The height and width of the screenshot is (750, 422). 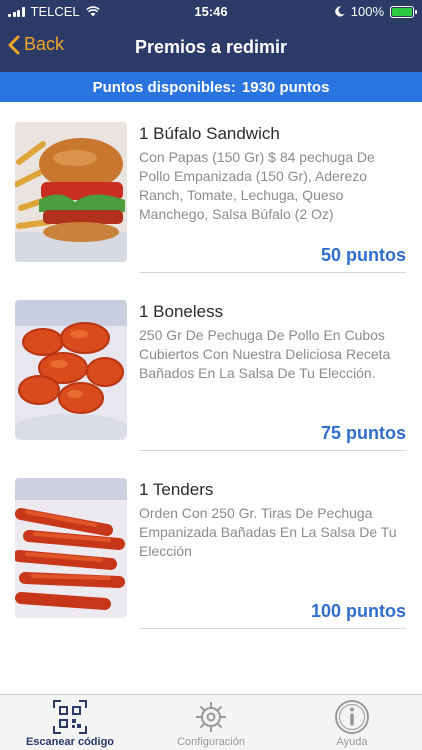 I want to click on info-icon, so click(x=352, y=717).